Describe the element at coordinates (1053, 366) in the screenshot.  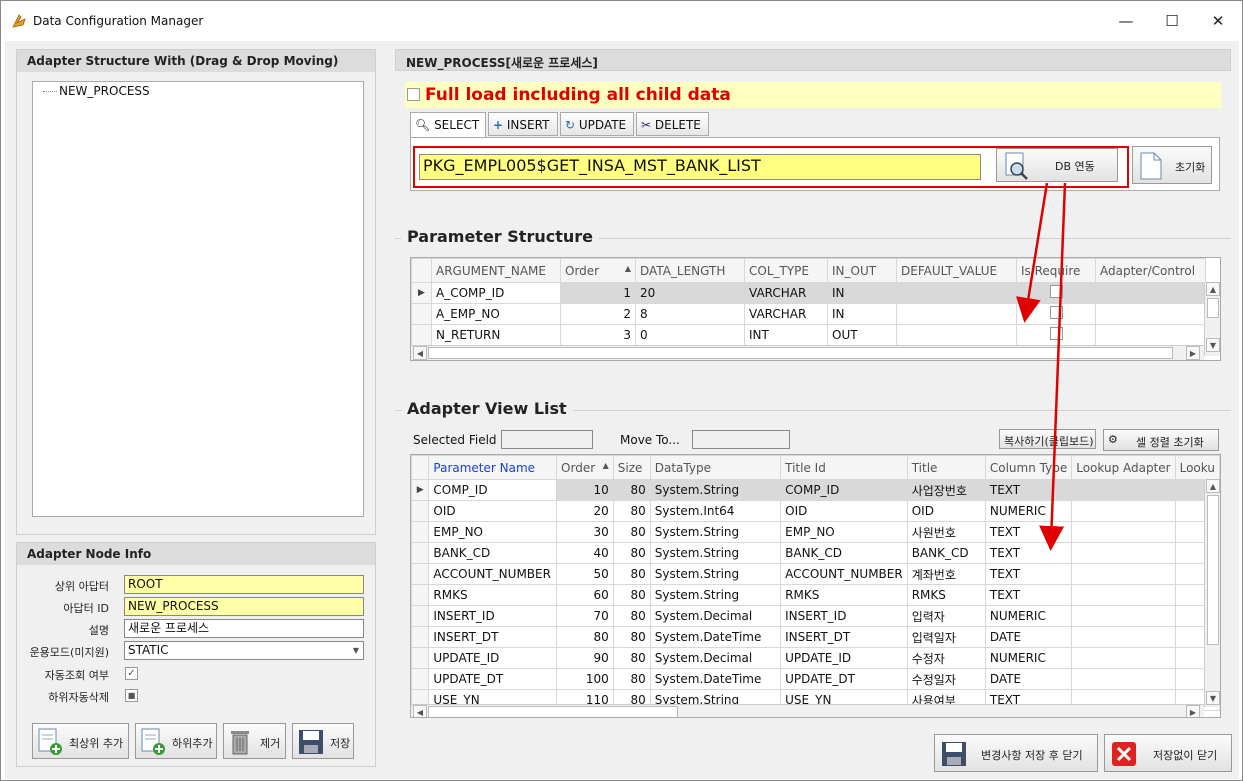
I see `arrow-to-column-type` at that location.